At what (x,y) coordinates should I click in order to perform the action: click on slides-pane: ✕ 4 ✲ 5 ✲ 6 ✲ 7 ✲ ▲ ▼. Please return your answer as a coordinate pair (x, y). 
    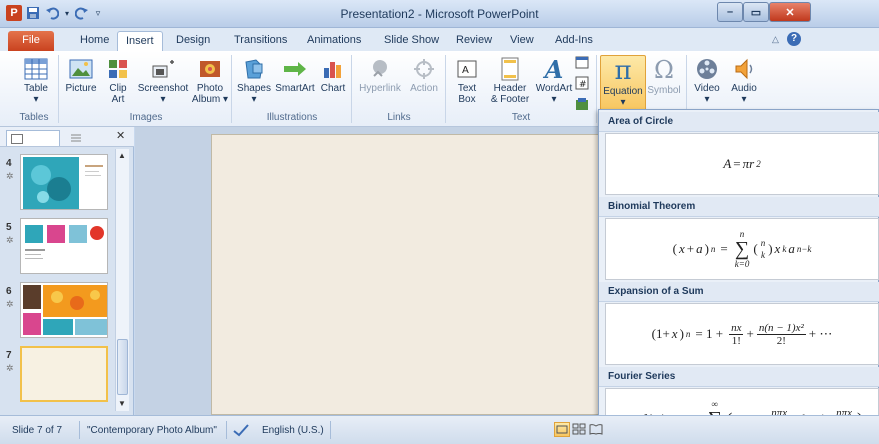
    Looking at the image, I should click on (67, 271).